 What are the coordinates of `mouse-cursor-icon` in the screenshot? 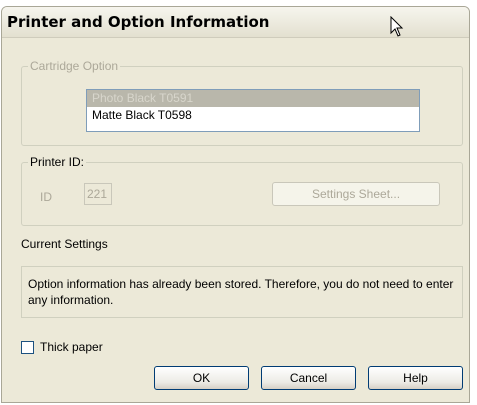 It's located at (397, 26).